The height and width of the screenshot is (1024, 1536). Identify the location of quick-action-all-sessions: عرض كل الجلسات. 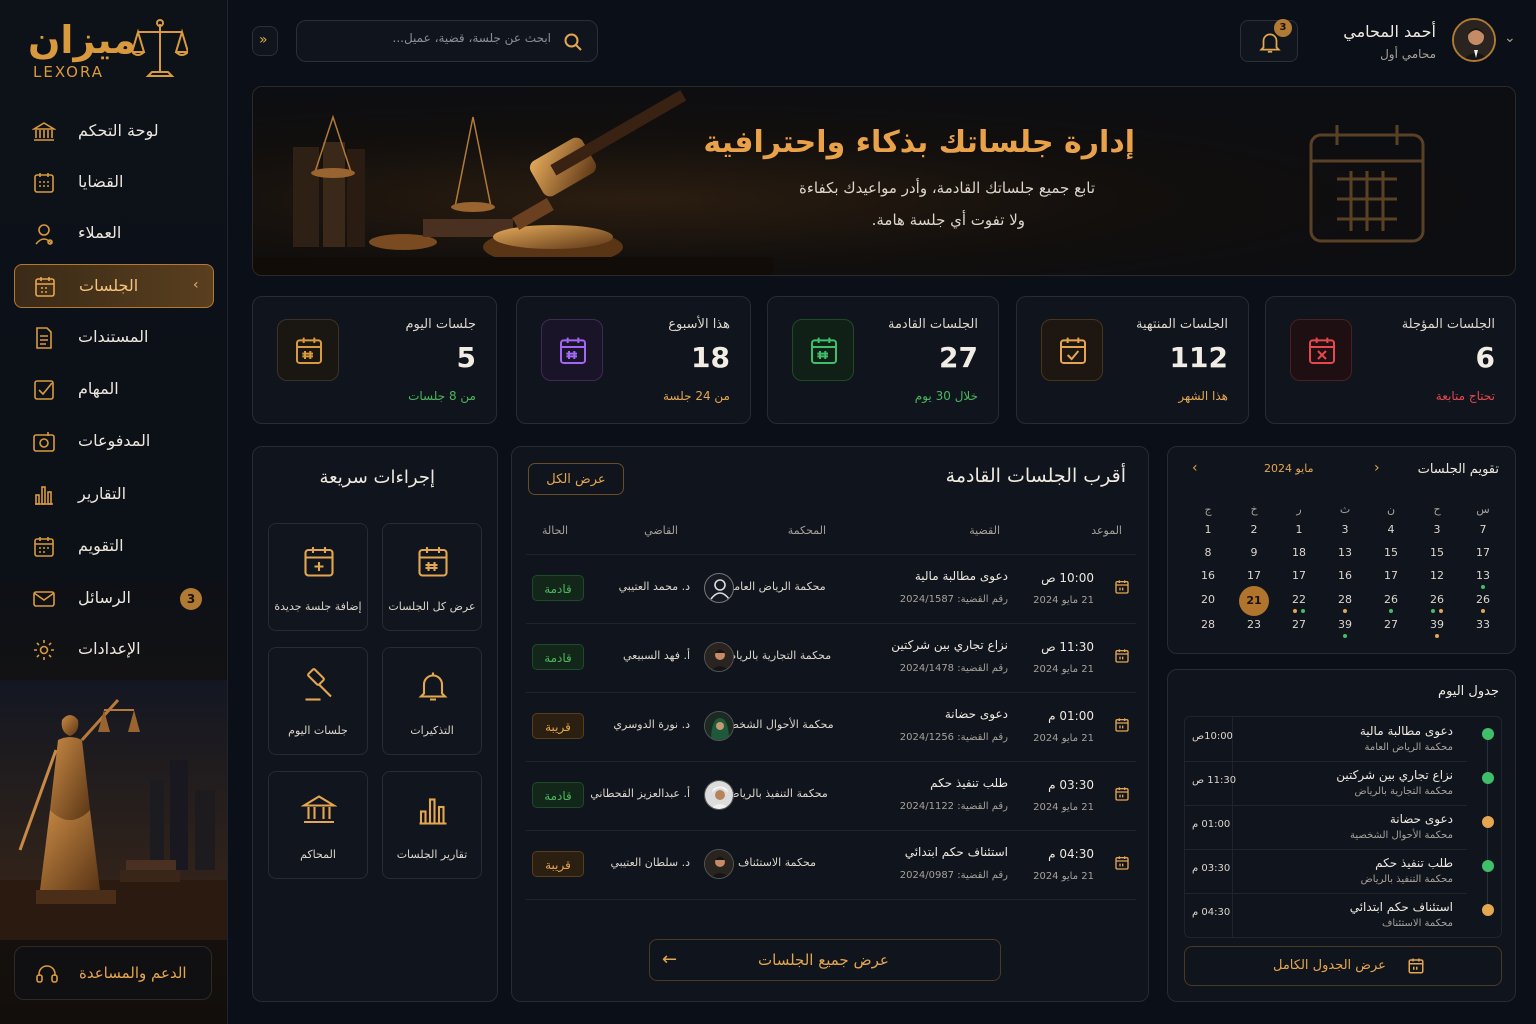
(432, 577).